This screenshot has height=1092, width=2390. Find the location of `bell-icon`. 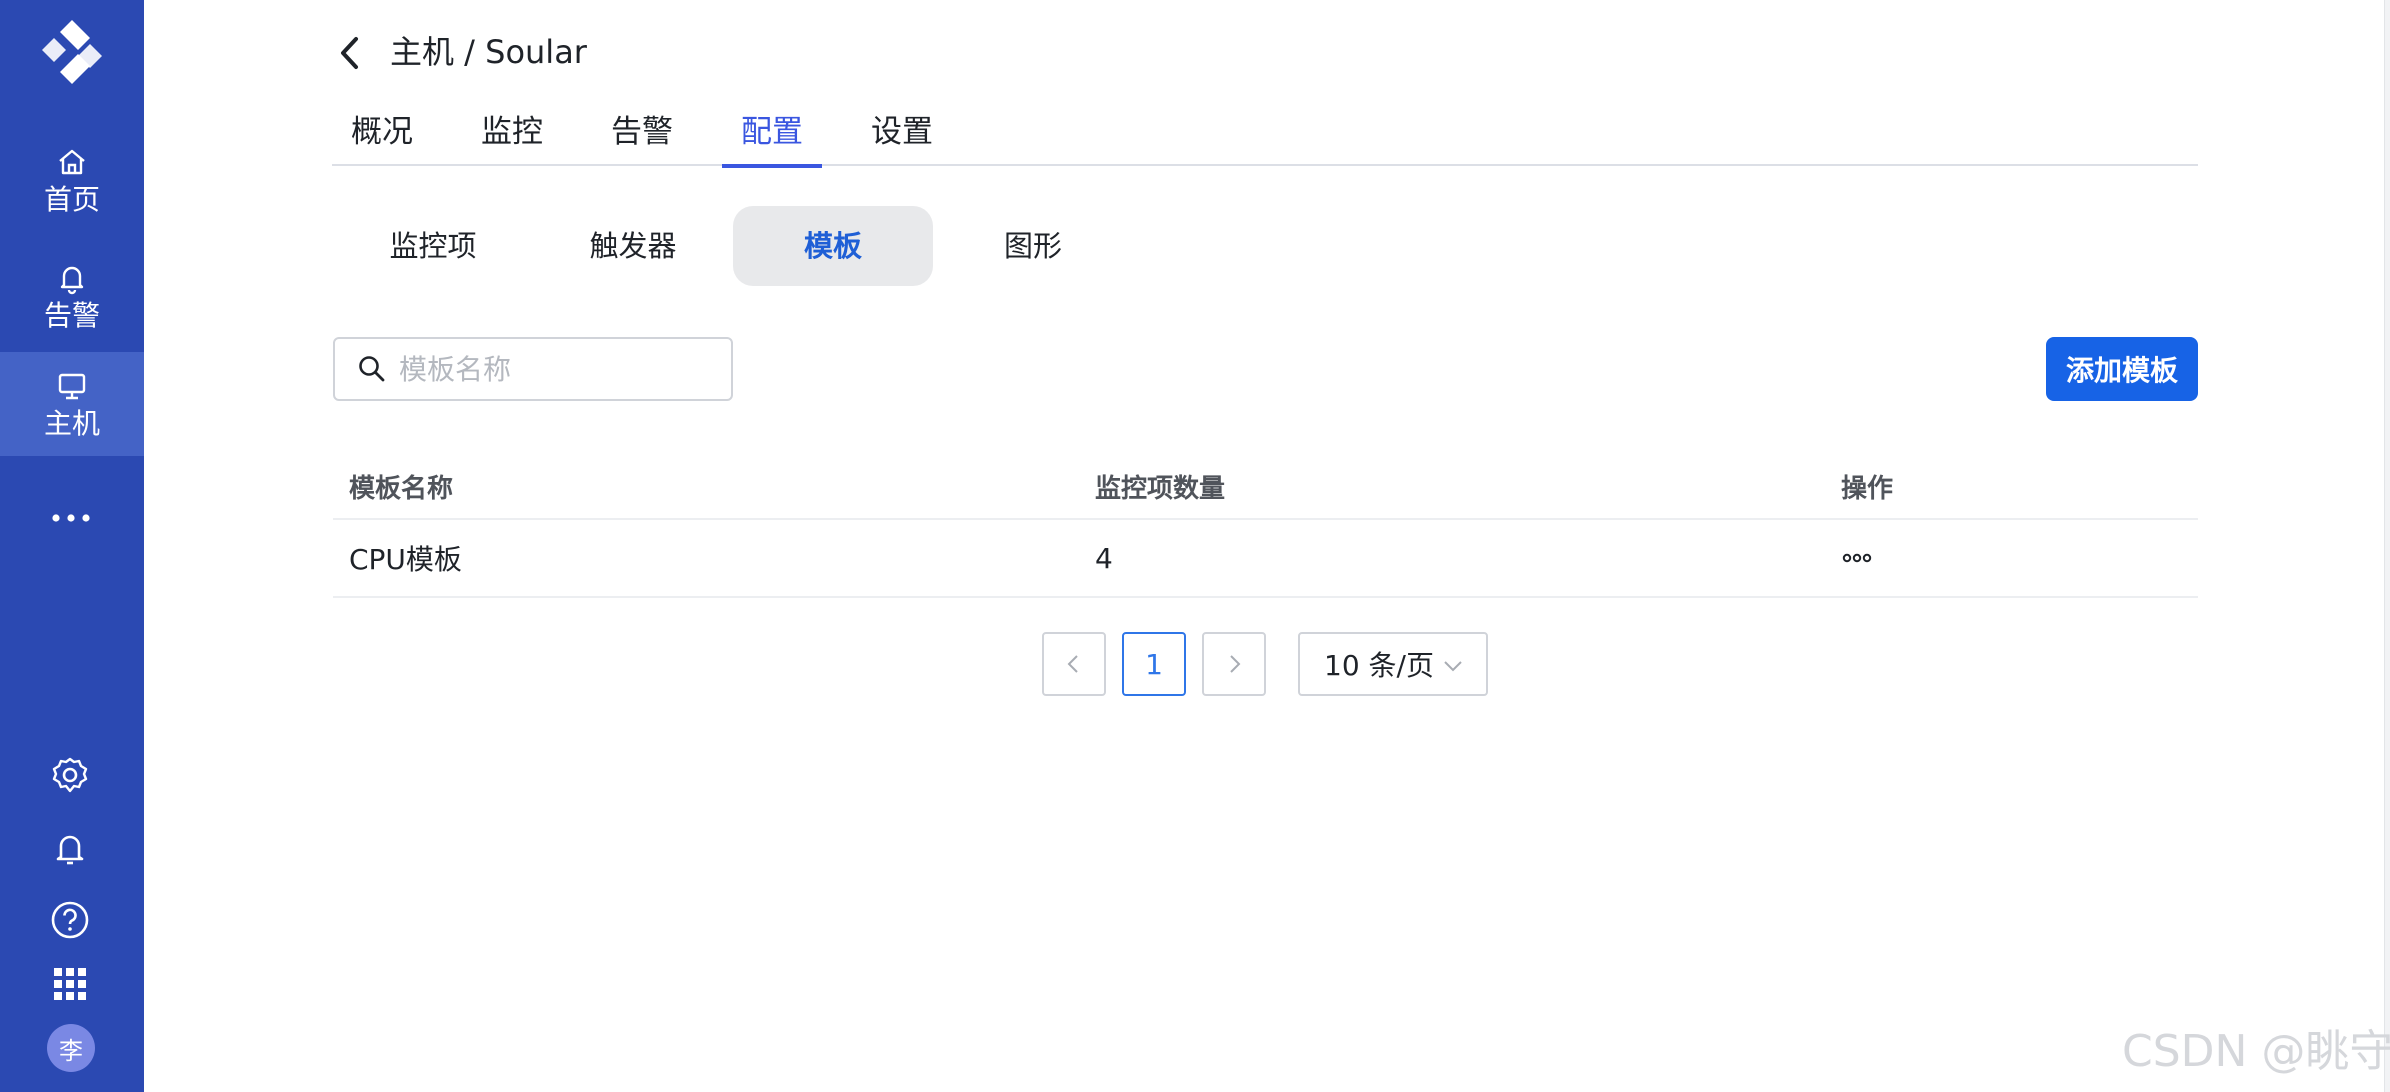

bell-icon is located at coordinates (72, 280).